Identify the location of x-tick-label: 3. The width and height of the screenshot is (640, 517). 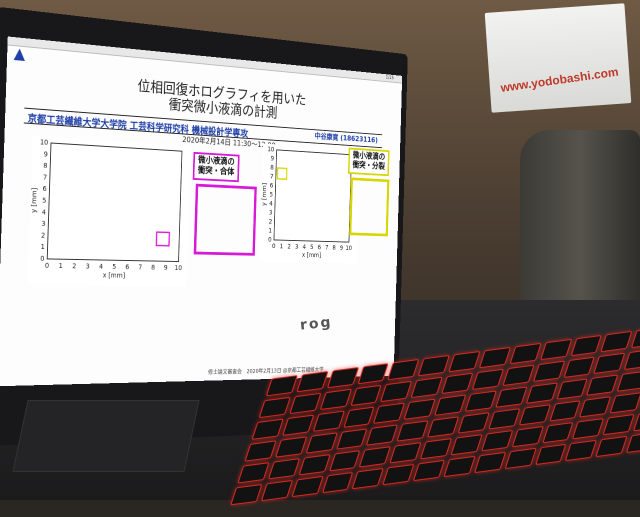
(88, 266).